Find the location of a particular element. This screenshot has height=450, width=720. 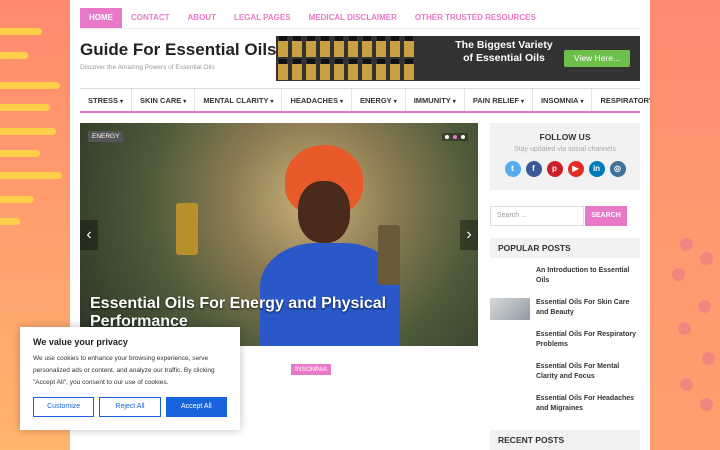

slider-next-arrow-icon: › is located at coordinates (469, 235).